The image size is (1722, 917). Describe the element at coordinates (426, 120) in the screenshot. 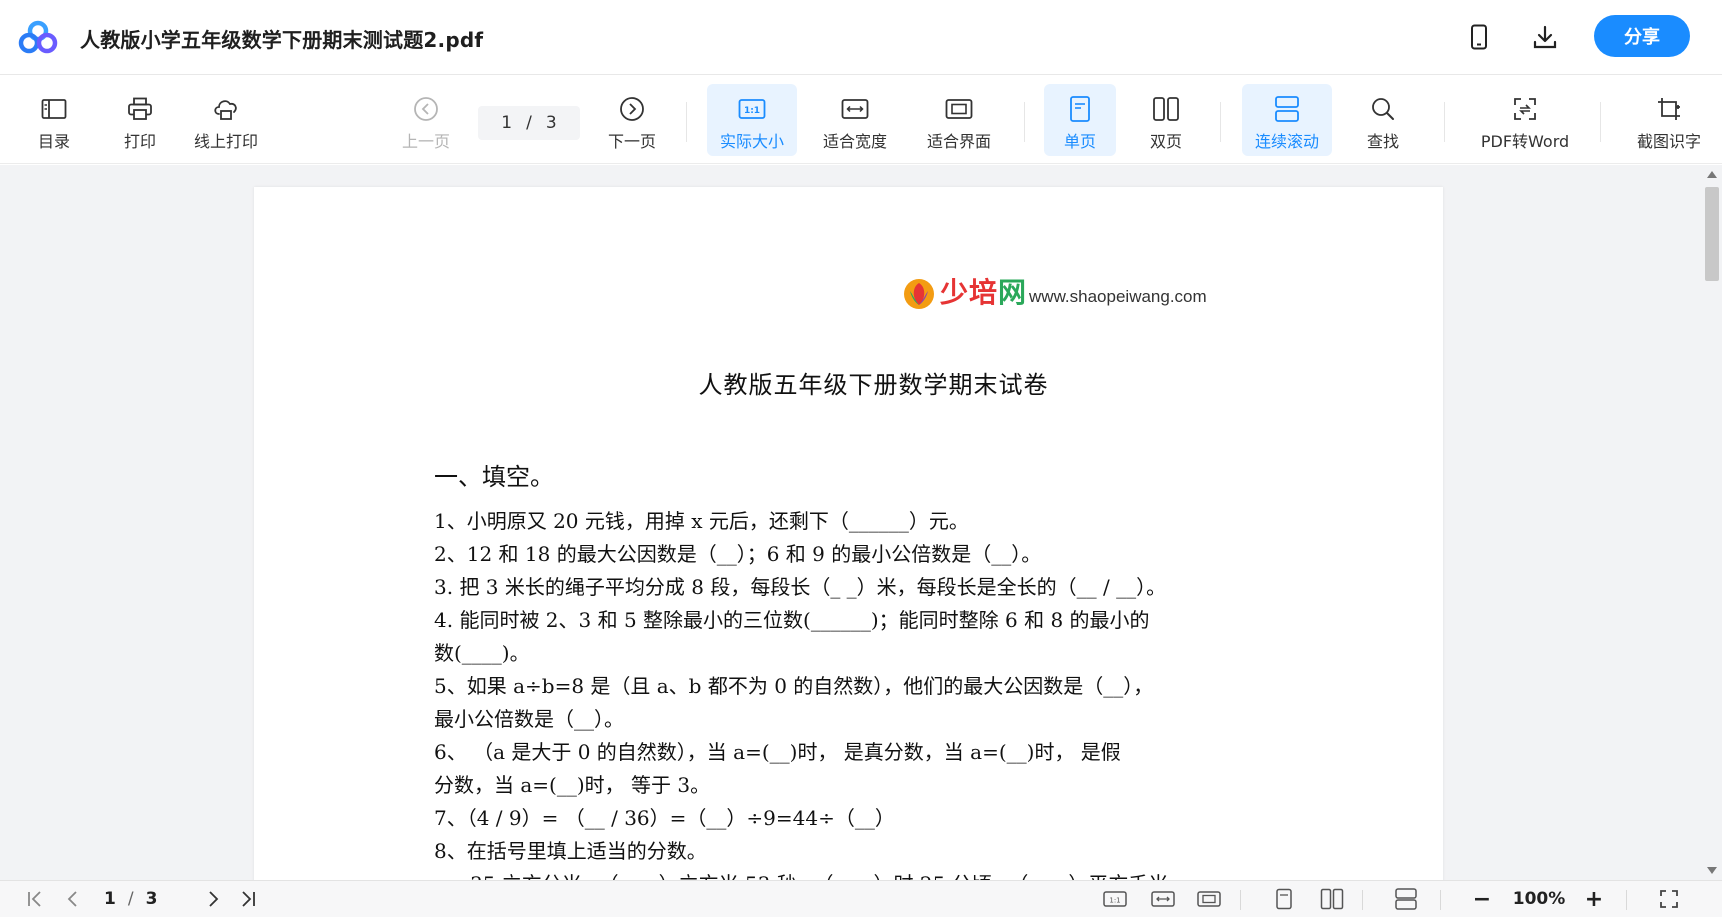

I see `prev-page-button: 上一页` at that location.